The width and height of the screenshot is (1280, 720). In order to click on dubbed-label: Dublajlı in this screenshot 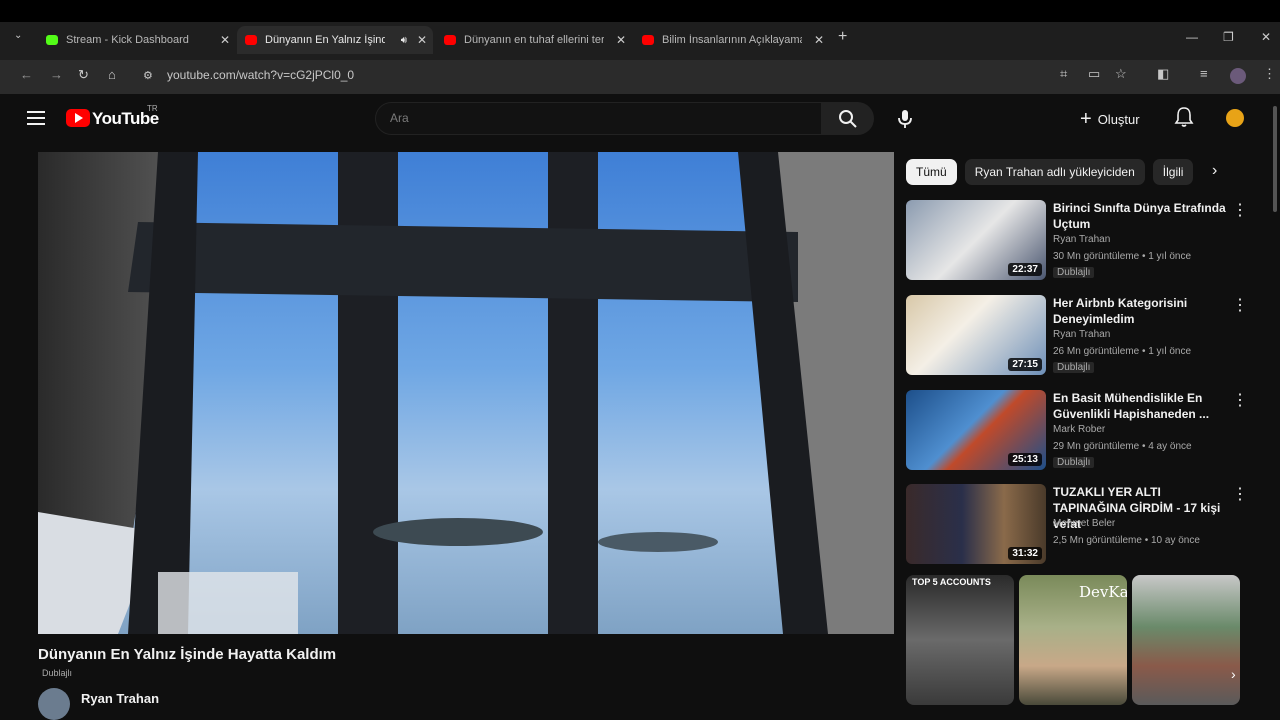, I will do `click(57, 673)`.